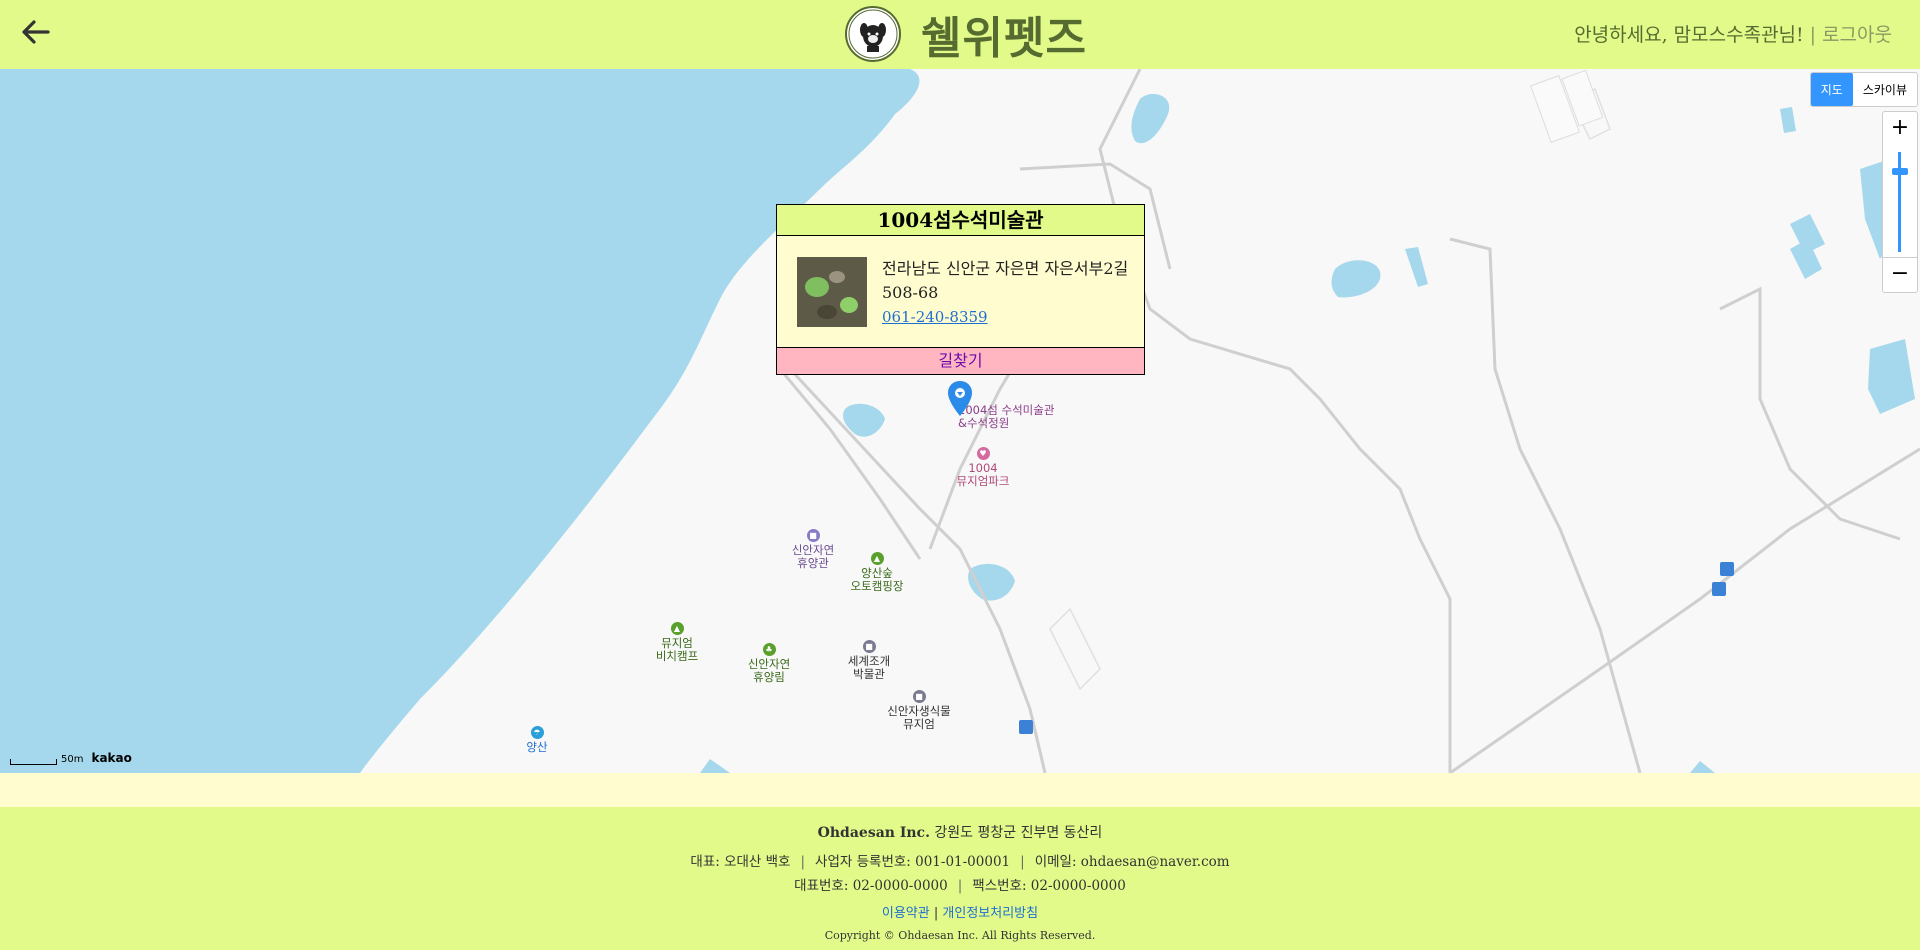 This screenshot has height=950, width=1920. What do you see at coordinates (871, 886) in the screenshot?
I see `phone: 대표번호: 02-0000-0000` at bounding box center [871, 886].